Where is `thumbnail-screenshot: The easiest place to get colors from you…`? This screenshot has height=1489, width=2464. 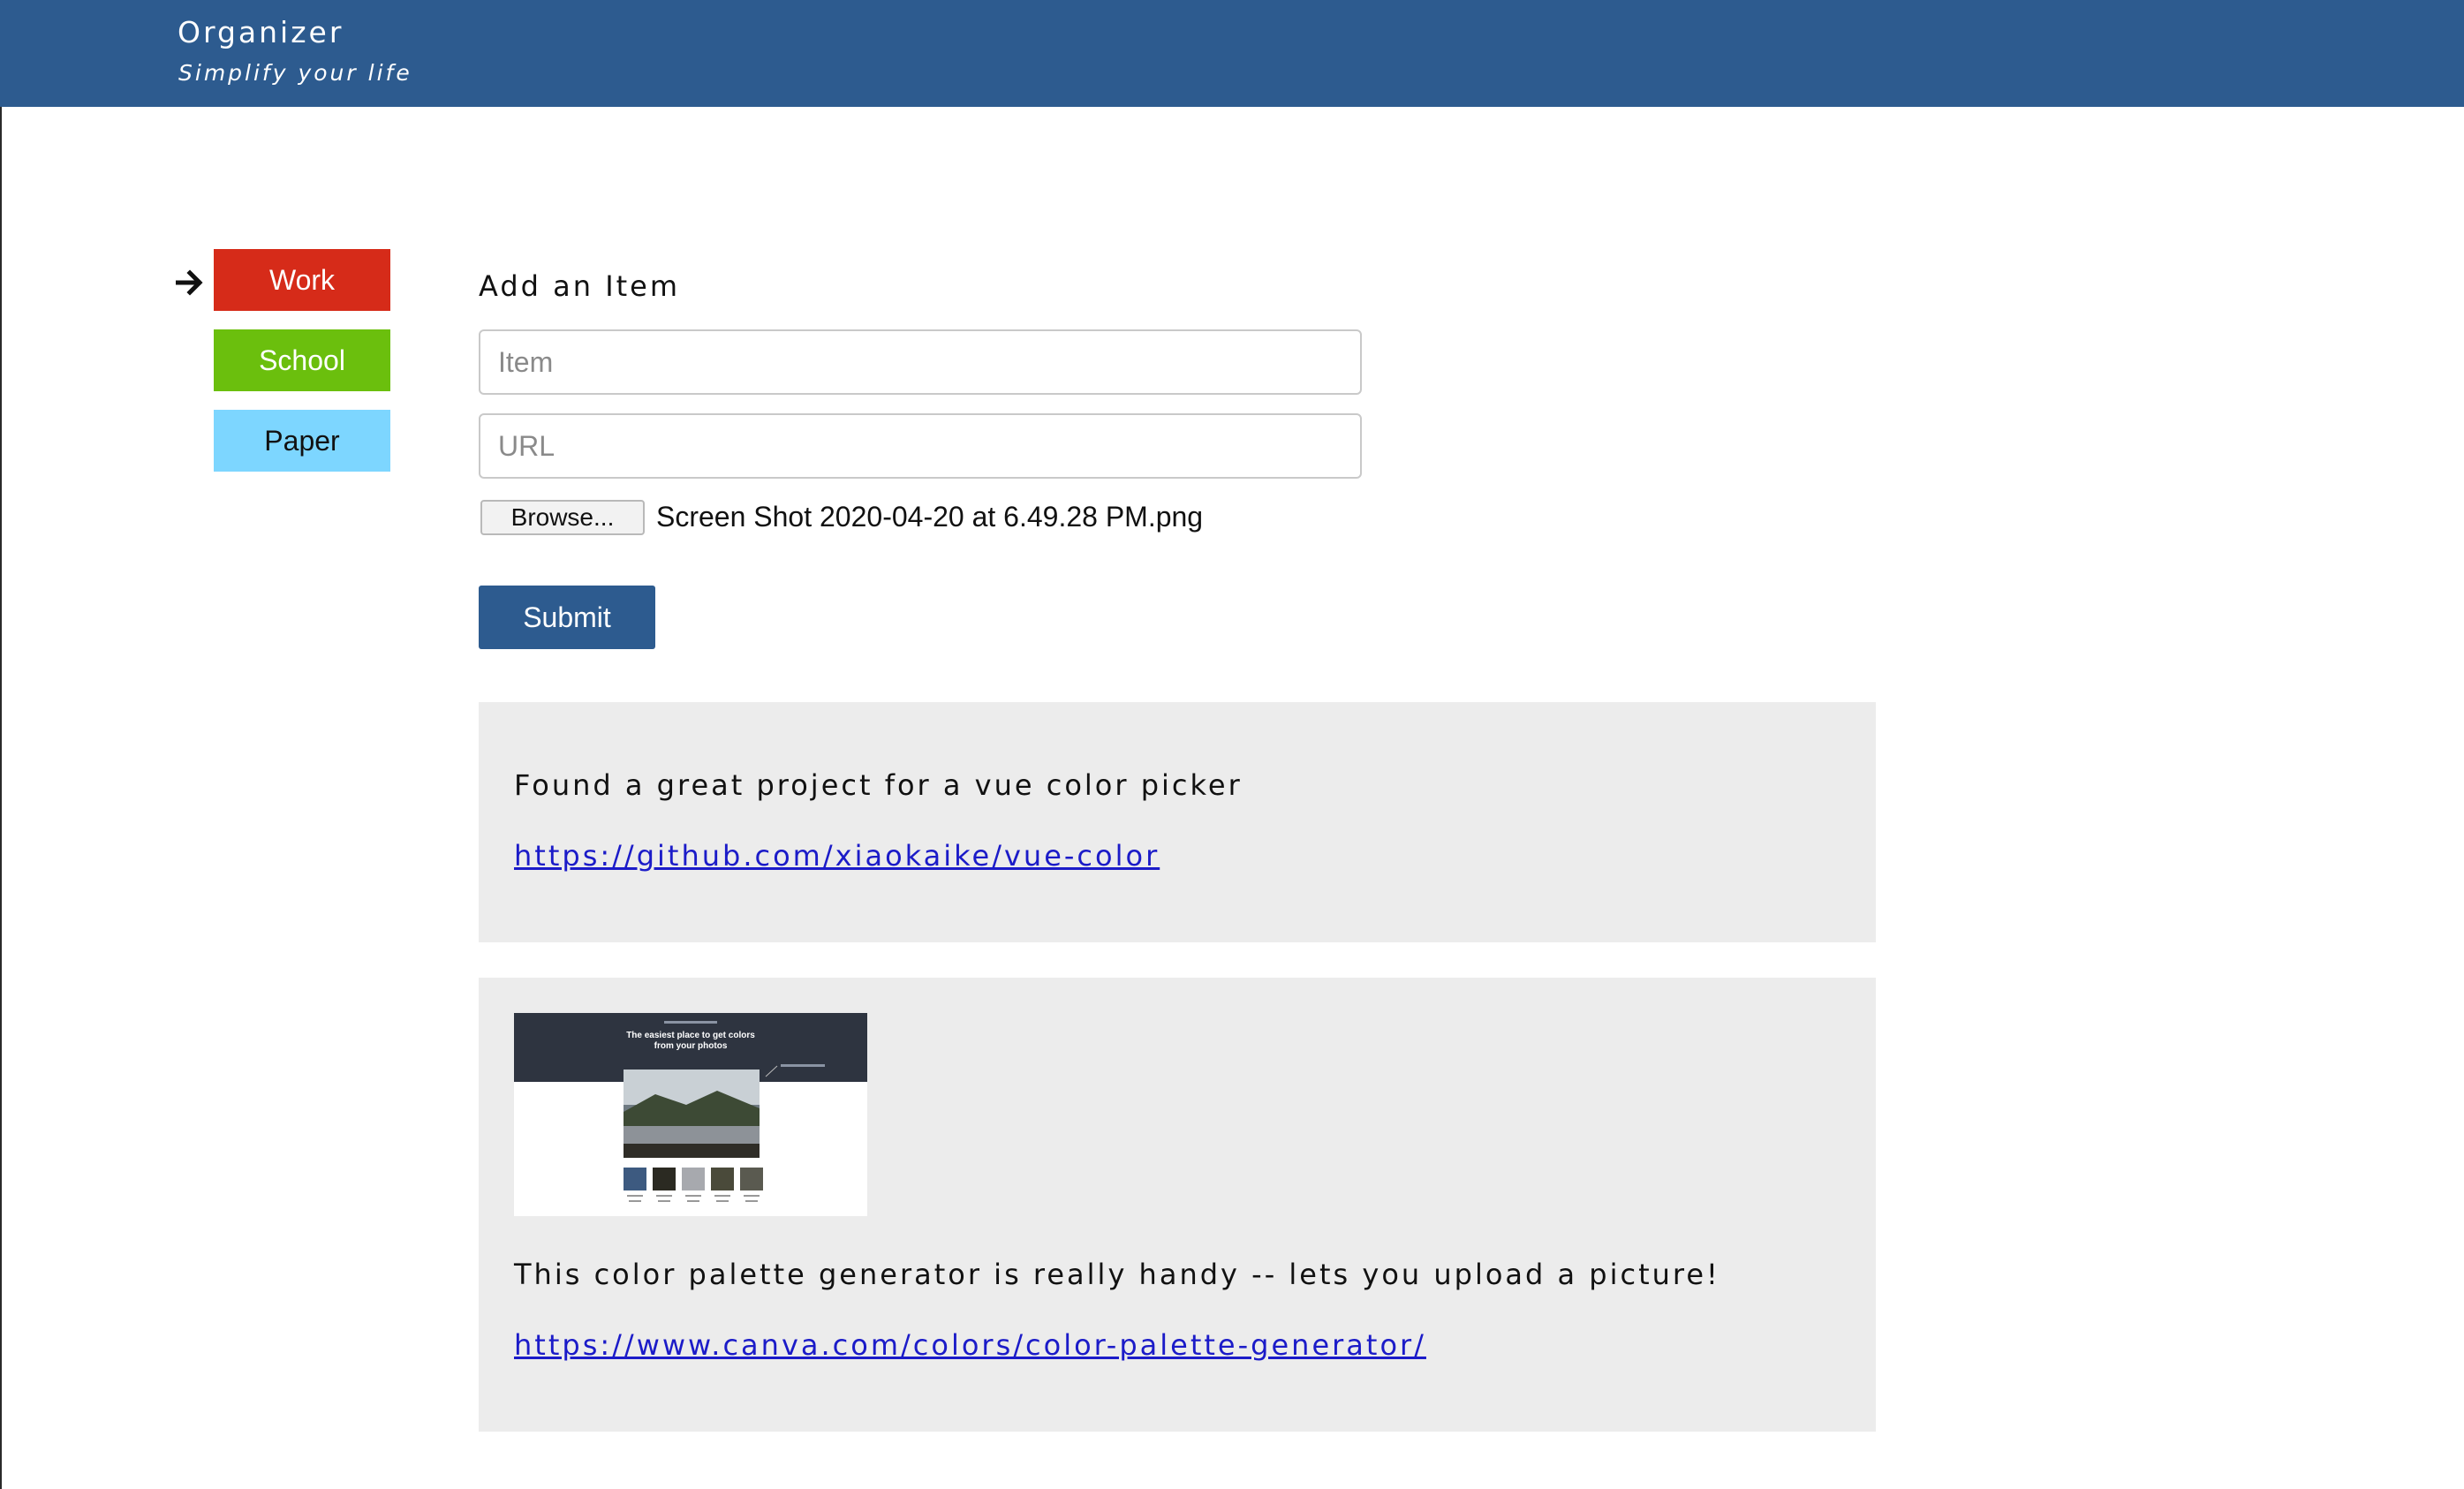
thumbnail-screenshot: The easiest place to get colors from you… is located at coordinates (690, 1114).